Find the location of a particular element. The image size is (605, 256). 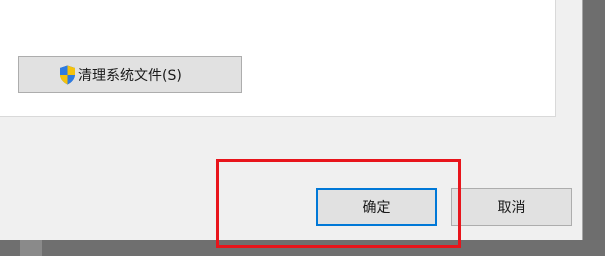

ok-button-label: 确定 is located at coordinates (376, 208).